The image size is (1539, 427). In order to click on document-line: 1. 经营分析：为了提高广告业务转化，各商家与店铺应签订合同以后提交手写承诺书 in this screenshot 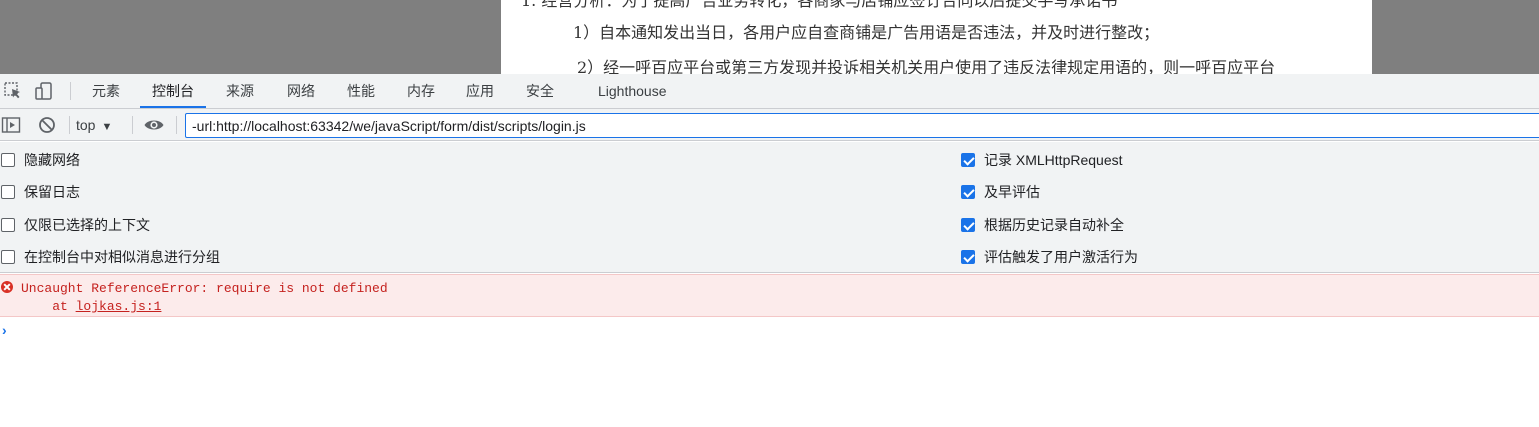, I will do `click(819, 5)`.